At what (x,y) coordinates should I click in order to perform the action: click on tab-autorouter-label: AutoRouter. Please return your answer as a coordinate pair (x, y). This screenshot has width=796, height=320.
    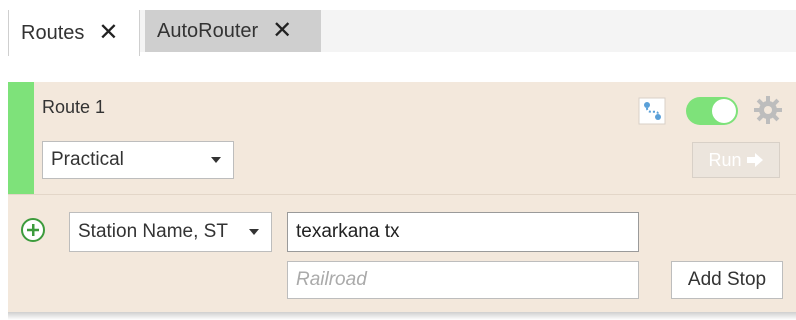
    Looking at the image, I should click on (208, 30).